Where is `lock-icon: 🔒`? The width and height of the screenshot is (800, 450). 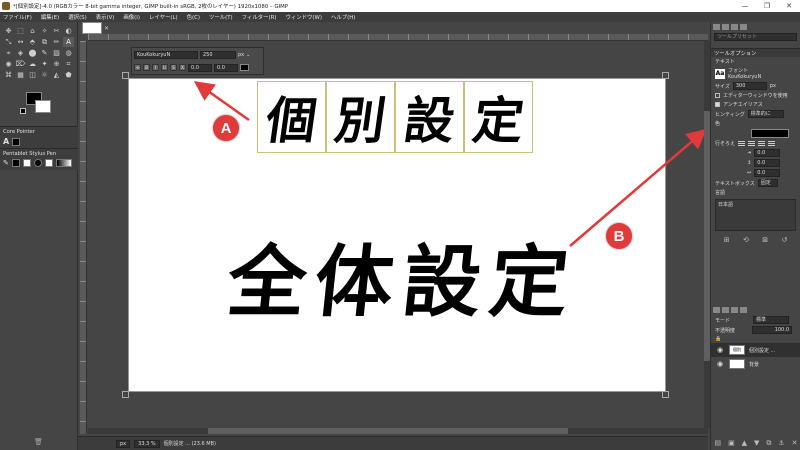
lock-icon: 🔒 is located at coordinates (718, 339).